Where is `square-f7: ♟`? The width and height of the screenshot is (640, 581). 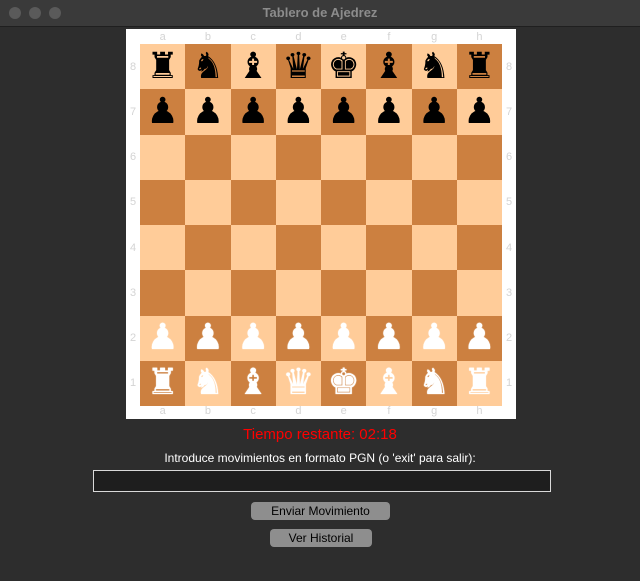
square-f7: ♟ is located at coordinates (389, 112).